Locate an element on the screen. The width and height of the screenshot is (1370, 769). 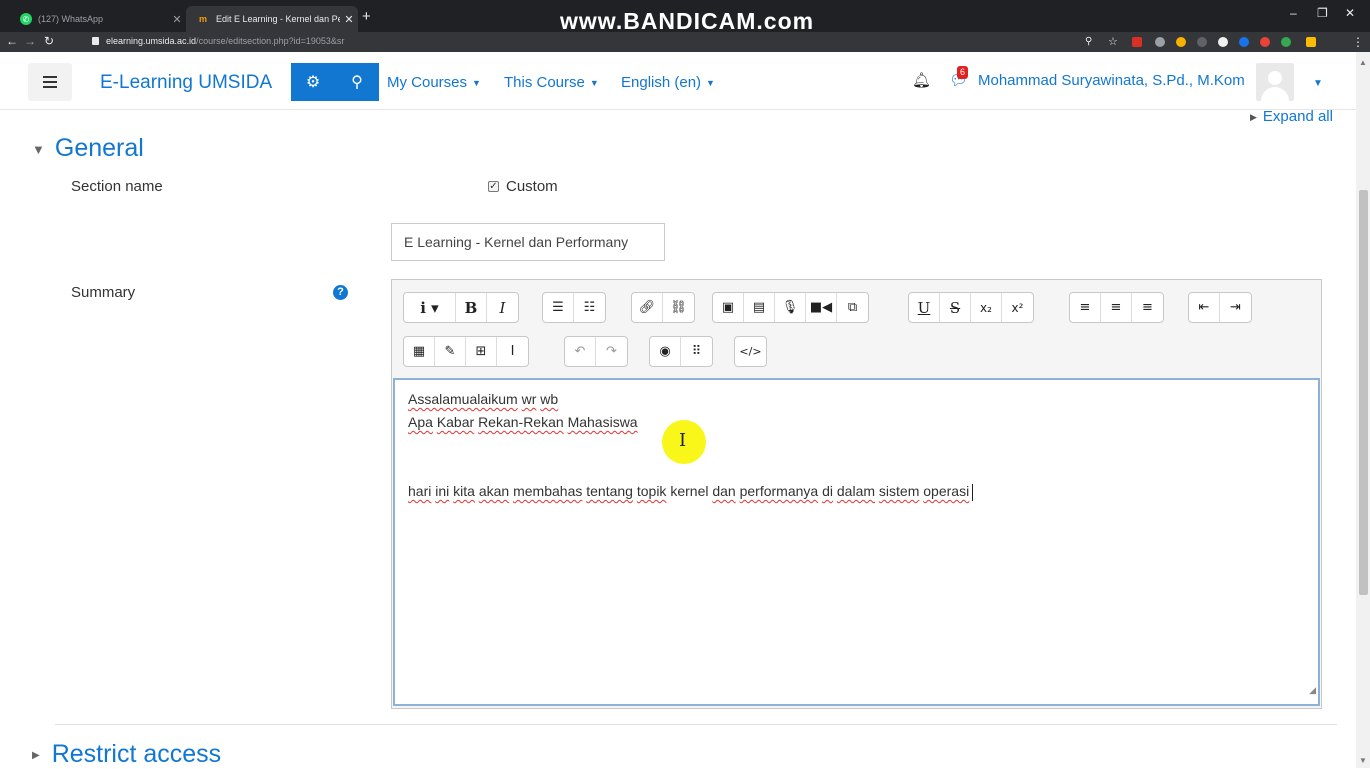
menu-this-course: This Course ▼ is located at coordinates (551, 82).